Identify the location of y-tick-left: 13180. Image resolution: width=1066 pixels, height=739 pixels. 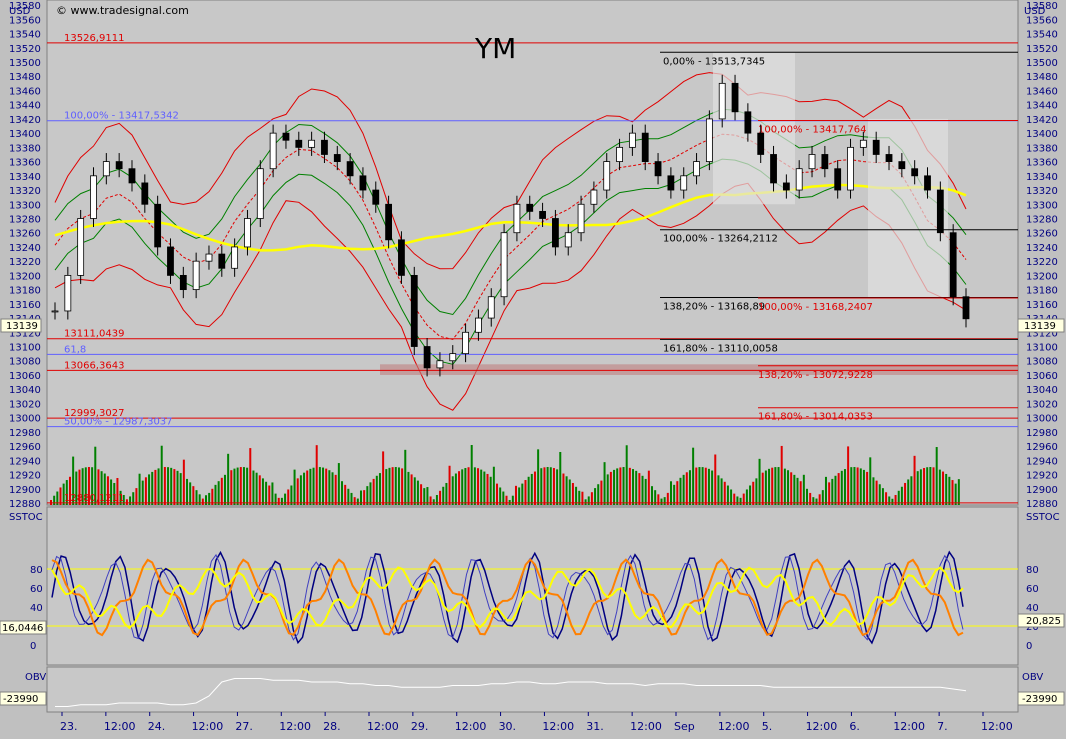
(25, 291).